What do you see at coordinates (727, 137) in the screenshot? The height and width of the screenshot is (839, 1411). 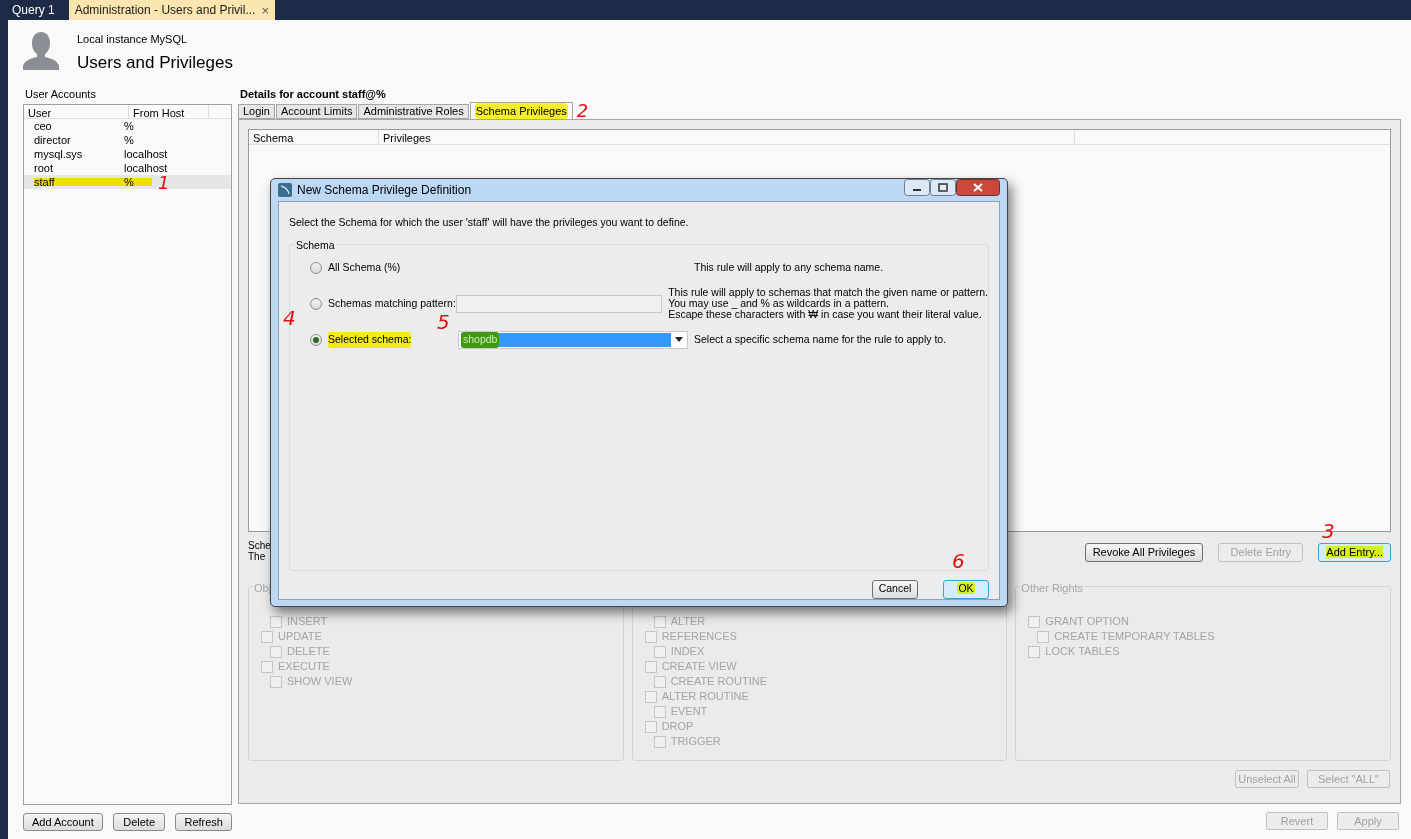 I see `column-header: Privileges` at bounding box center [727, 137].